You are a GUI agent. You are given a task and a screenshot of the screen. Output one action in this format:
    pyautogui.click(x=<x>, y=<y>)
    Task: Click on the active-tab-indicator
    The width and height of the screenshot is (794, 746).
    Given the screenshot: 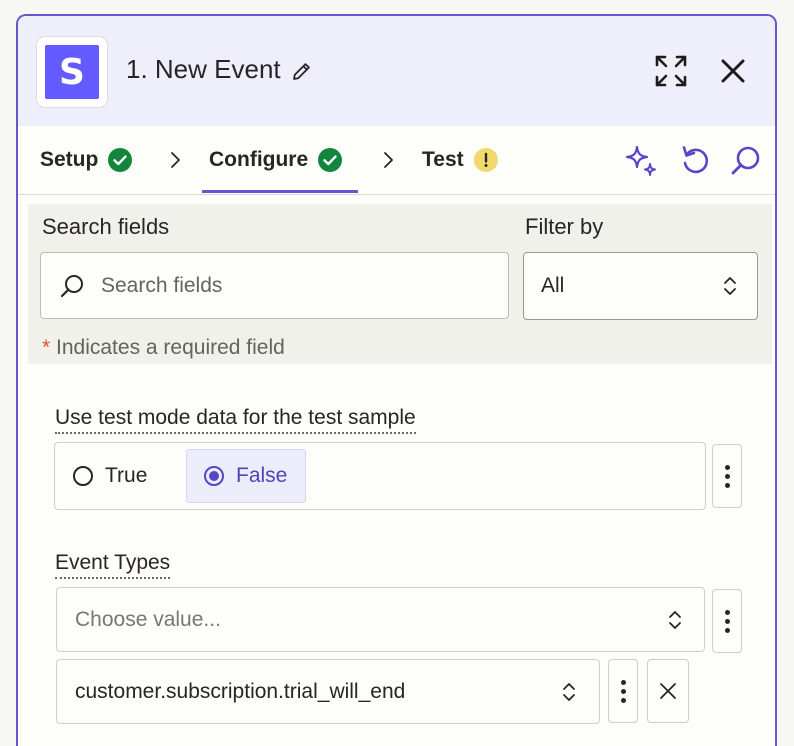 What is the action you would take?
    pyautogui.click(x=280, y=191)
    